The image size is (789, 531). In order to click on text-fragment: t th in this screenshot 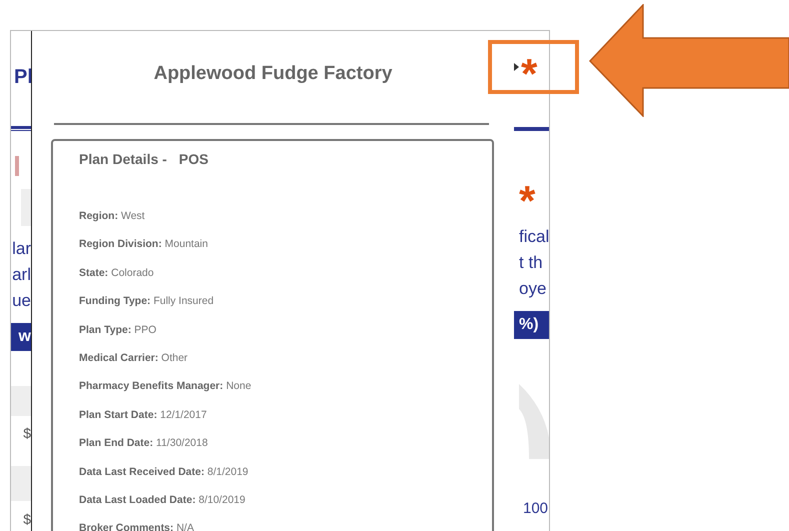, I will do `click(531, 263)`.